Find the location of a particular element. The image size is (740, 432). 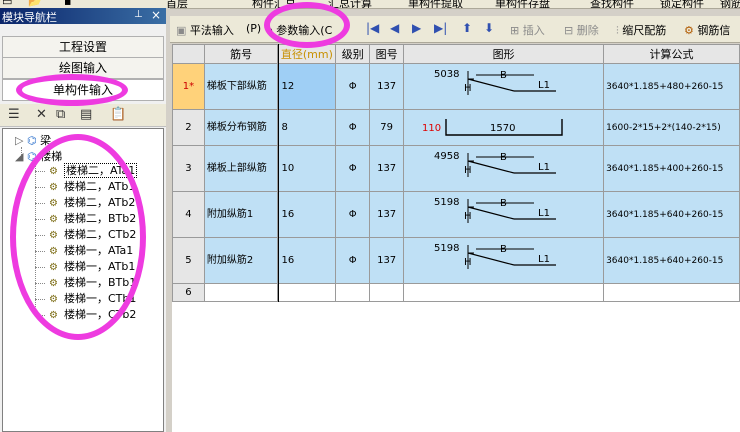

close-icon: × is located at coordinates (156, 15).